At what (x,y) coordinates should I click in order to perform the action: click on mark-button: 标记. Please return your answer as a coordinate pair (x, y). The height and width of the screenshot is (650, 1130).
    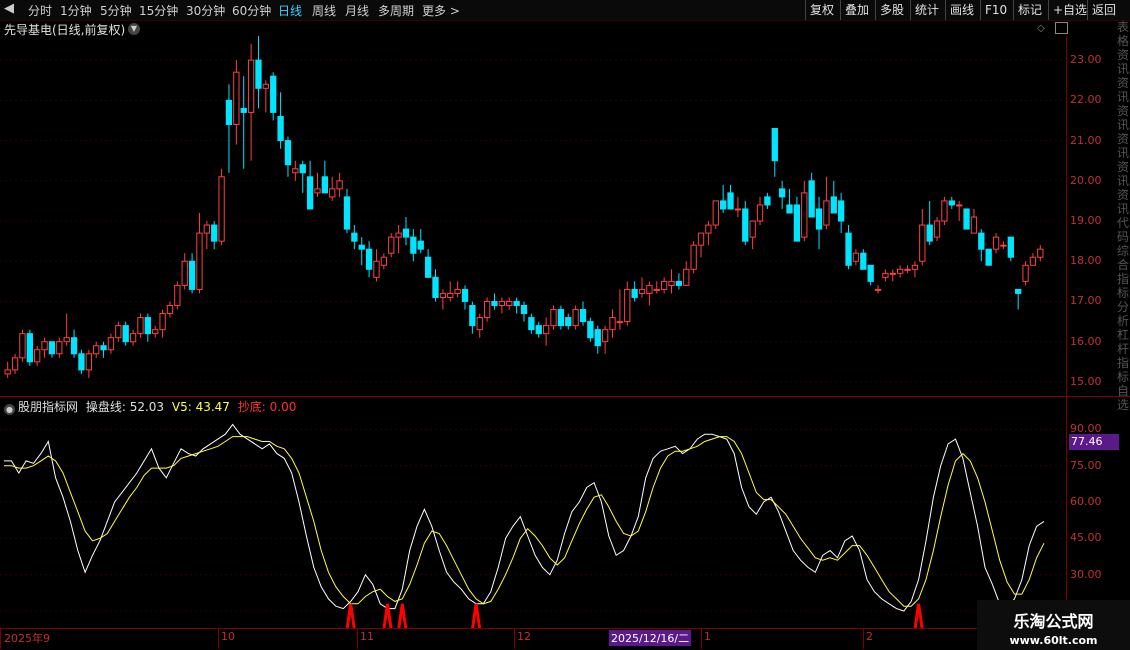
    Looking at the image, I should click on (1029, 10).